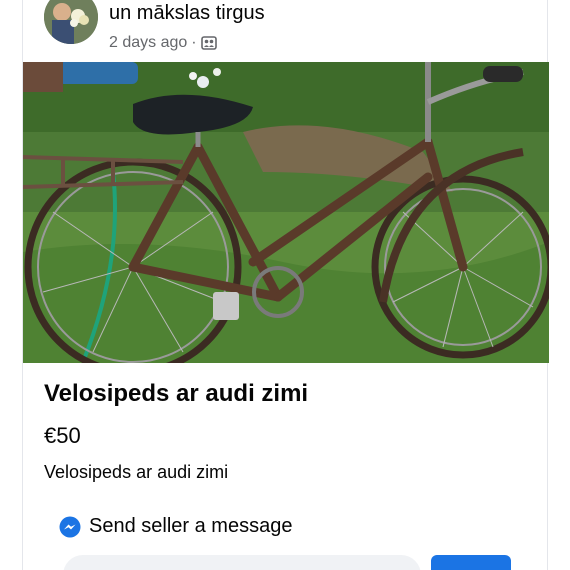  Describe the element at coordinates (242, 562) in the screenshot. I see `message-input` at that location.